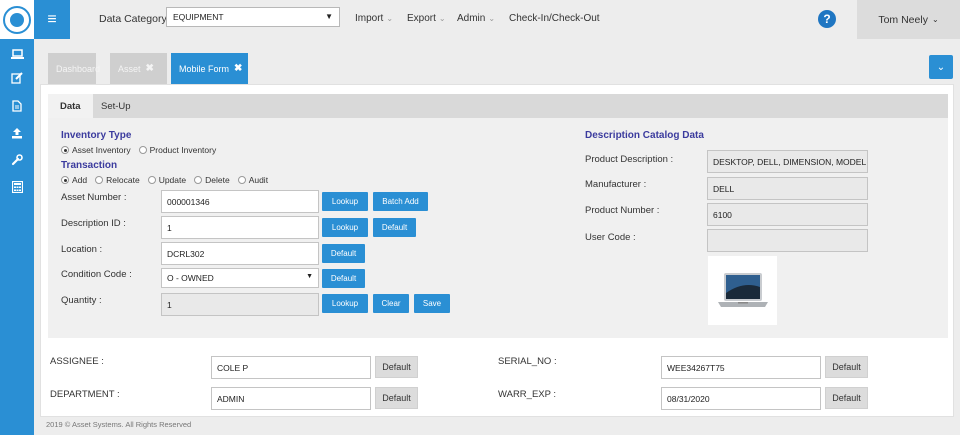 This screenshot has height=435, width=960. Describe the element at coordinates (77, 361) in the screenshot. I see `assignee-label: ASSIGNEE :` at that location.